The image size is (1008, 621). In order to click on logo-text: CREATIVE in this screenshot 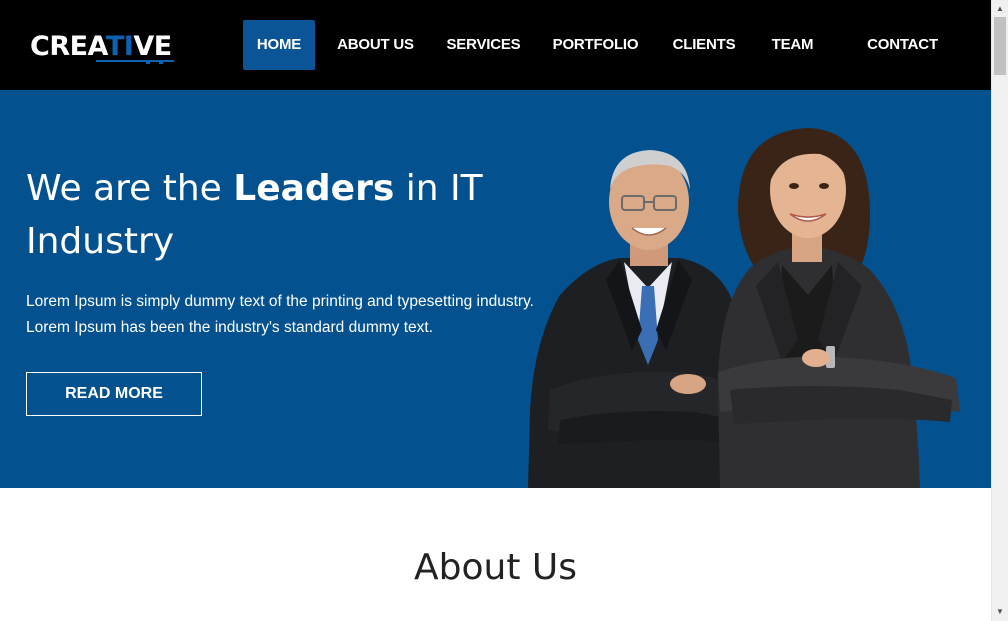, I will do `click(101, 47)`.